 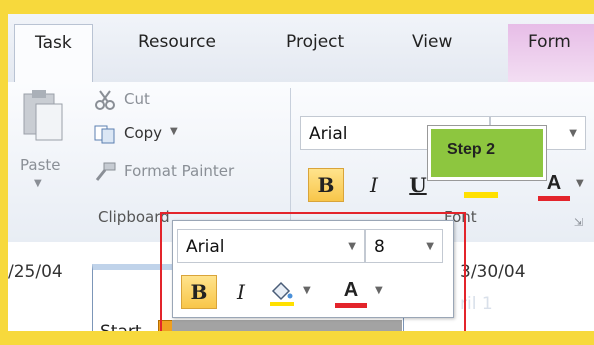 I want to click on italic-button: I, so click(x=374, y=185).